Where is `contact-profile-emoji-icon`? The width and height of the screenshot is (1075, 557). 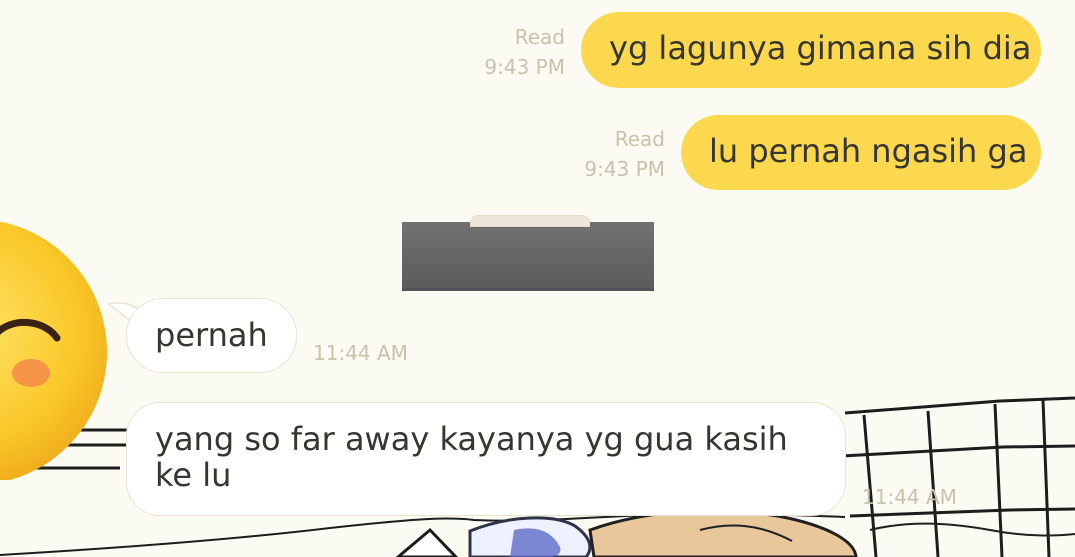
contact-profile-emoji-icon is located at coordinates (53, 351).